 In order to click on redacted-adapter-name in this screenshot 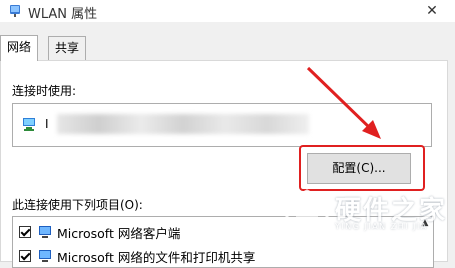, I will do `click(183, 124)`.